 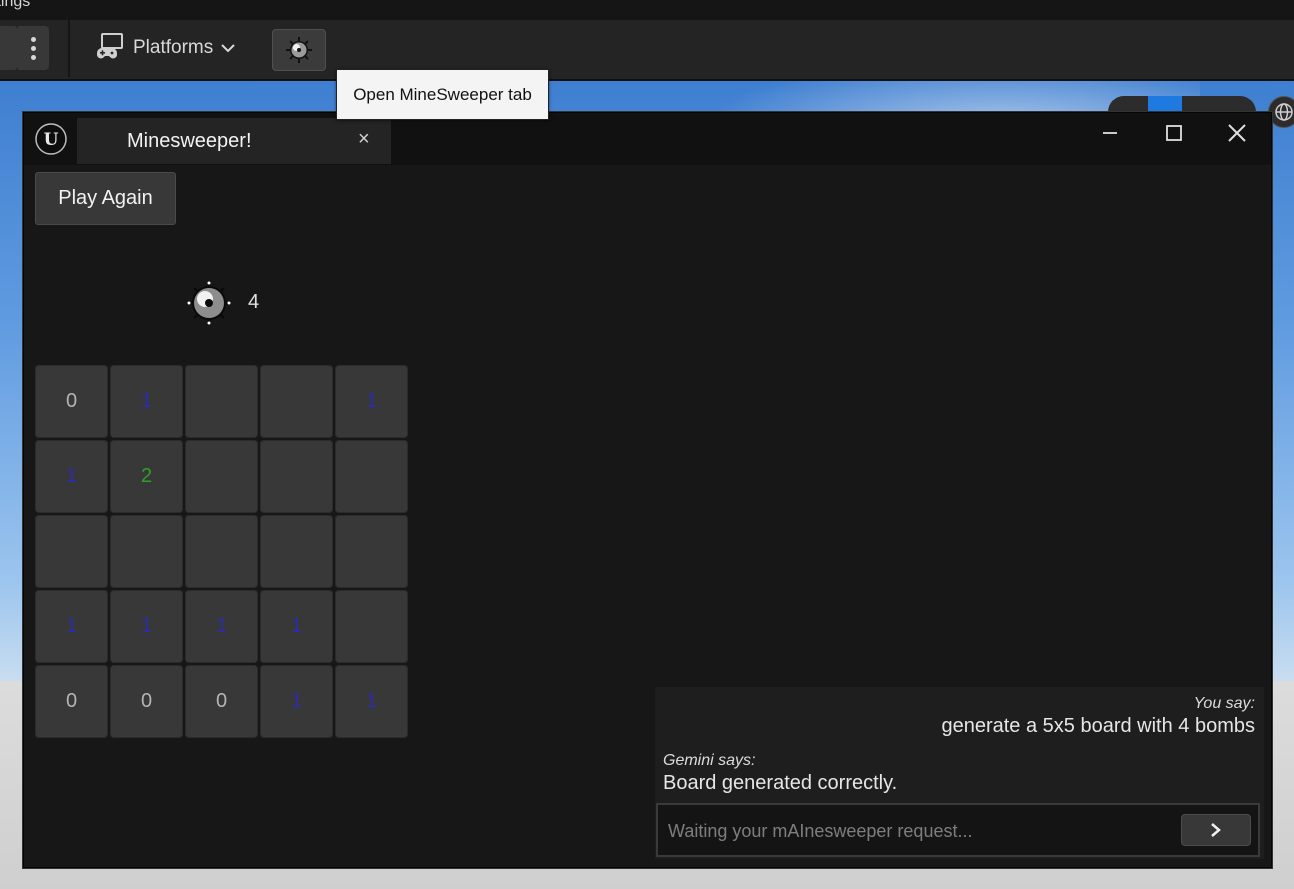 What do you see at coordinates (918, 831) in the screenshot?
I see `chat-input` at bounding box center [918, 831].